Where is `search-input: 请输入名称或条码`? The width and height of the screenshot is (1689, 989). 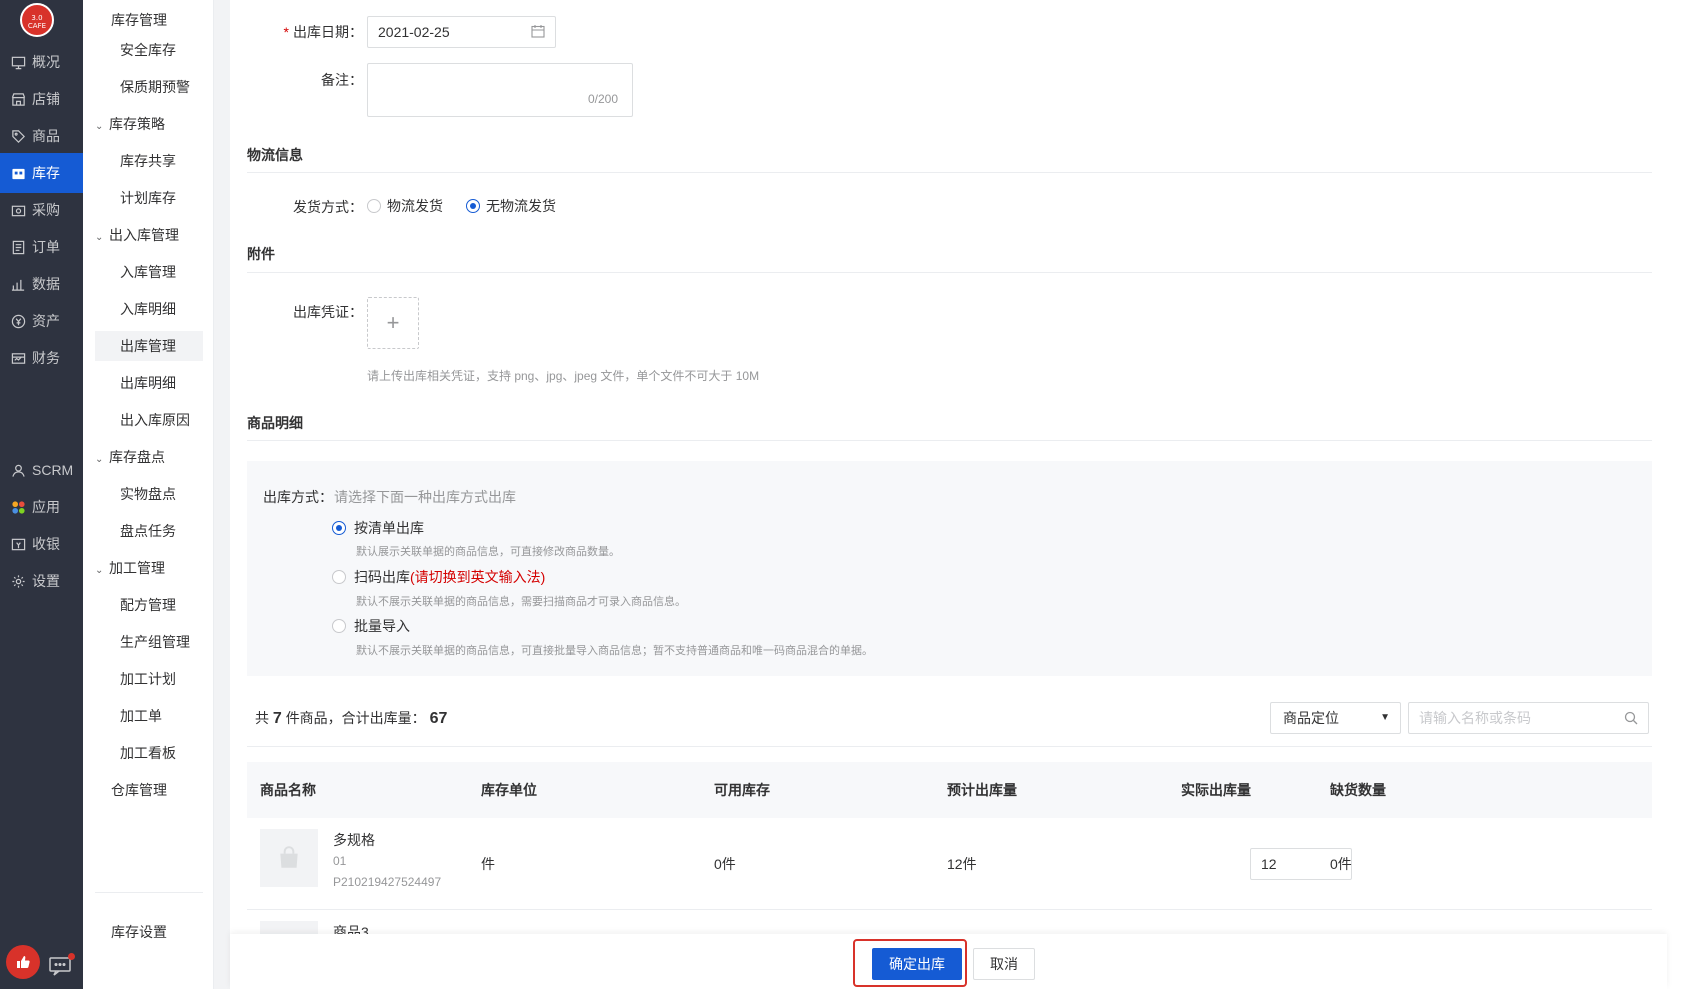 search-input: 请输入名称或条码 is located at coordinates (1528, 718).